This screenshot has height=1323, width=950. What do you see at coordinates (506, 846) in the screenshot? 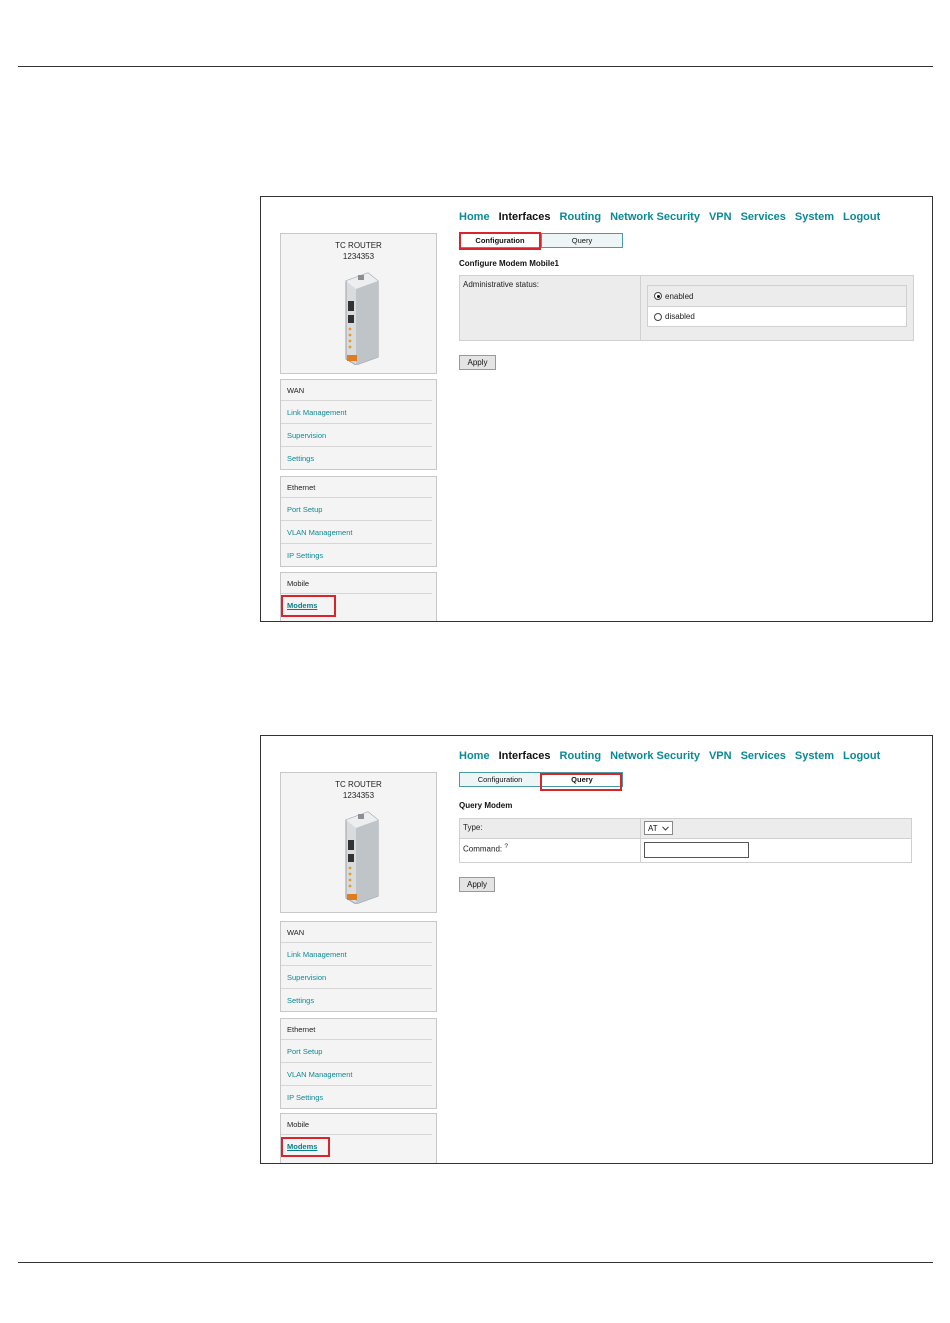
I see `help-icon: ?` at bounding box center [506, 846].